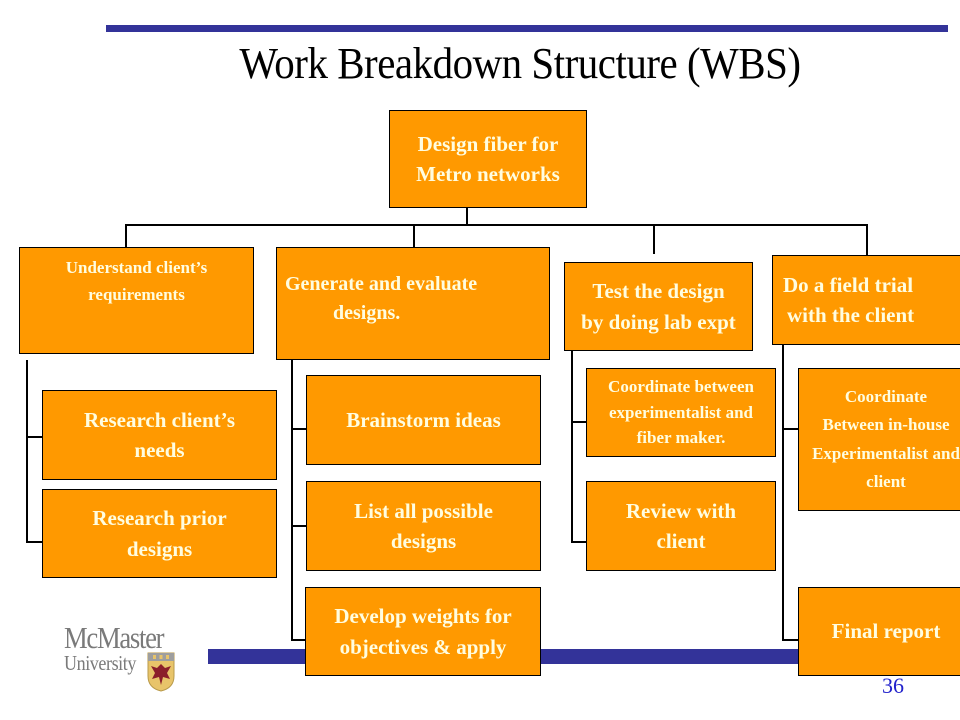 This screenshot has height=720, width=960. Describe the element at coordinates (100, 663) in the screenshot. I see `logo-subtitle: University` at that location.